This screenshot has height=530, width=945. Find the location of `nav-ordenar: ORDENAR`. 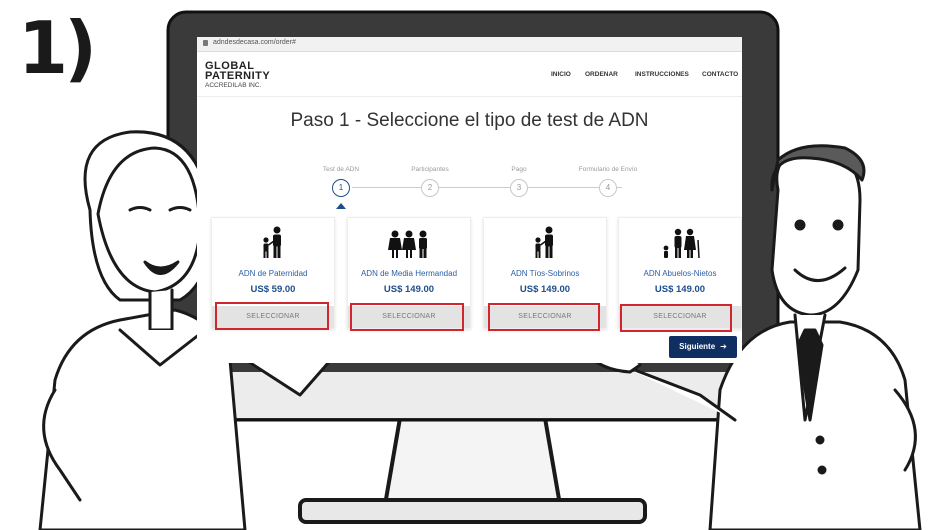

nav-ordenar: ORDENAR is located at coordinates (601, 74).